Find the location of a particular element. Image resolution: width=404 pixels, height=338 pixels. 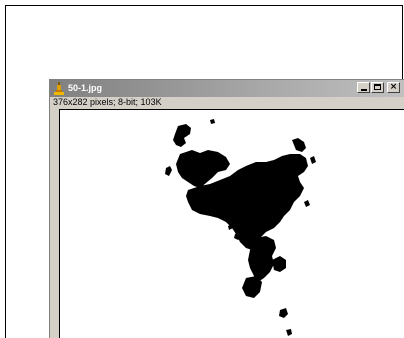

minimize-icon is located at coordinates (364, 90).